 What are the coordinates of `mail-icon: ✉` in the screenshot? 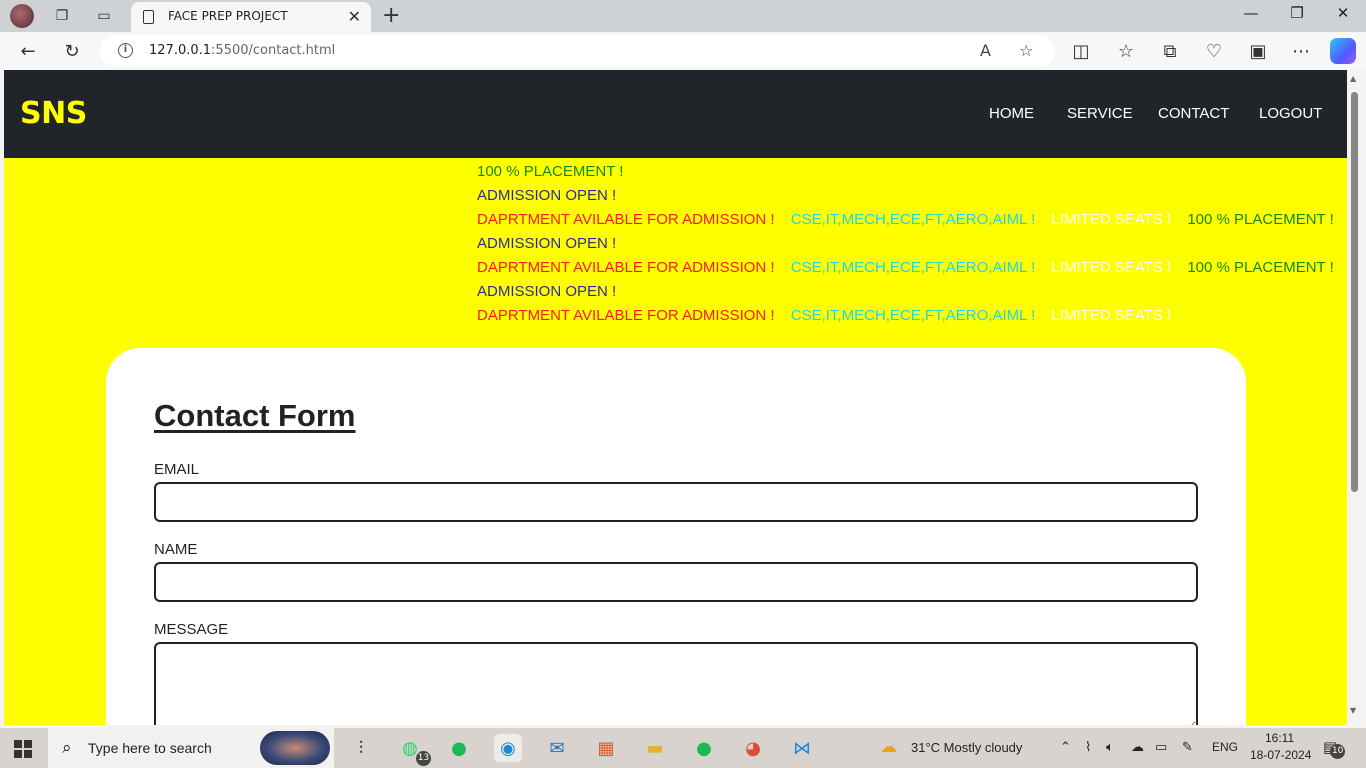 It's located at (557, 748).